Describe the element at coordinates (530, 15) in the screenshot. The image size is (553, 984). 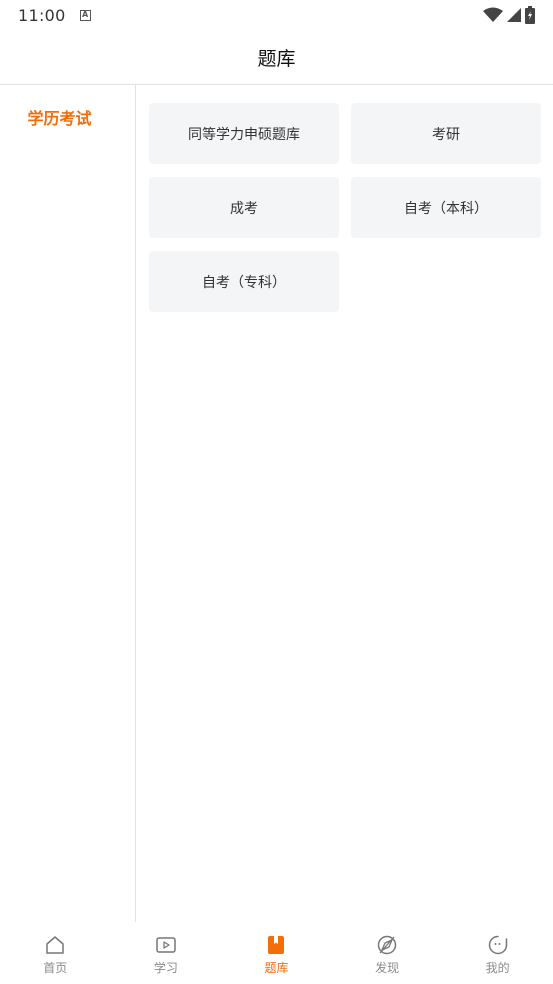
I see `battery-icon` at that location.